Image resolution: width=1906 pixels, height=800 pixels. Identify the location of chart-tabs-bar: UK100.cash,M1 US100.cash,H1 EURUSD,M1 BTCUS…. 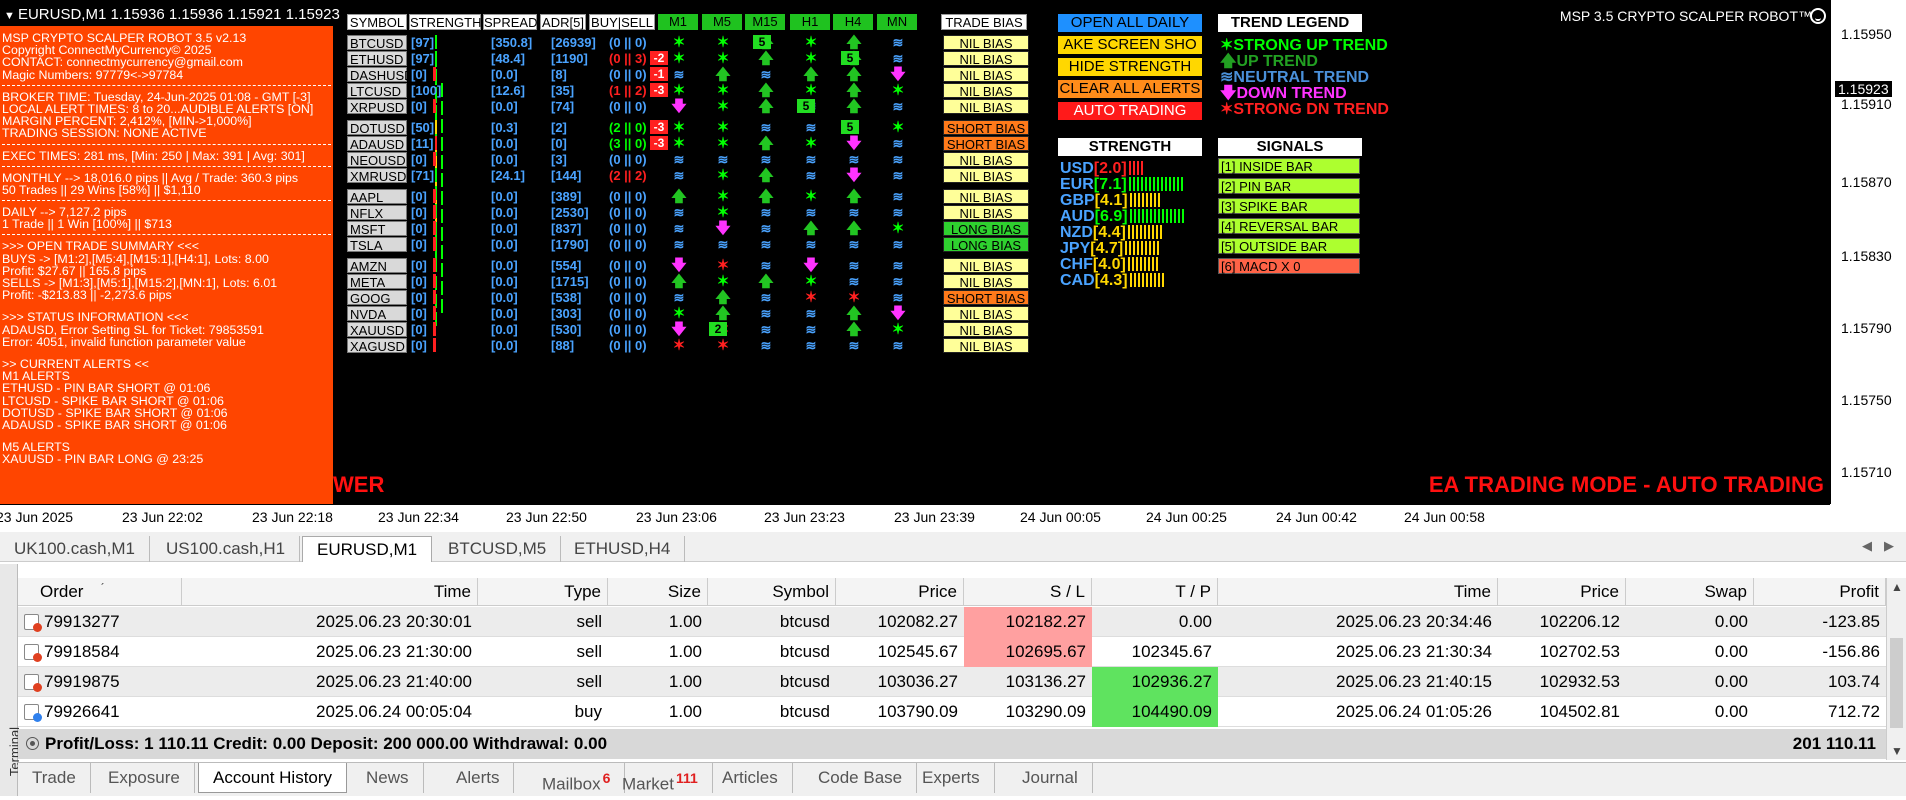
(953, 547).